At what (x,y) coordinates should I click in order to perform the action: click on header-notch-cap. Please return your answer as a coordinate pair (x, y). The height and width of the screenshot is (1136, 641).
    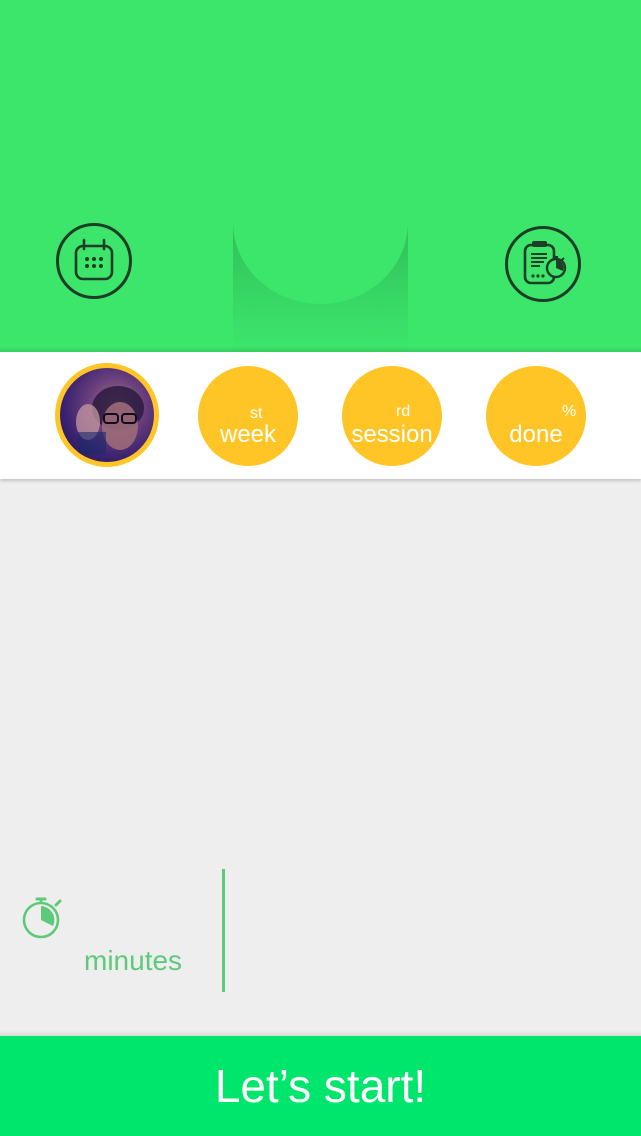
    Looking at the image, I should click on (320, 263).